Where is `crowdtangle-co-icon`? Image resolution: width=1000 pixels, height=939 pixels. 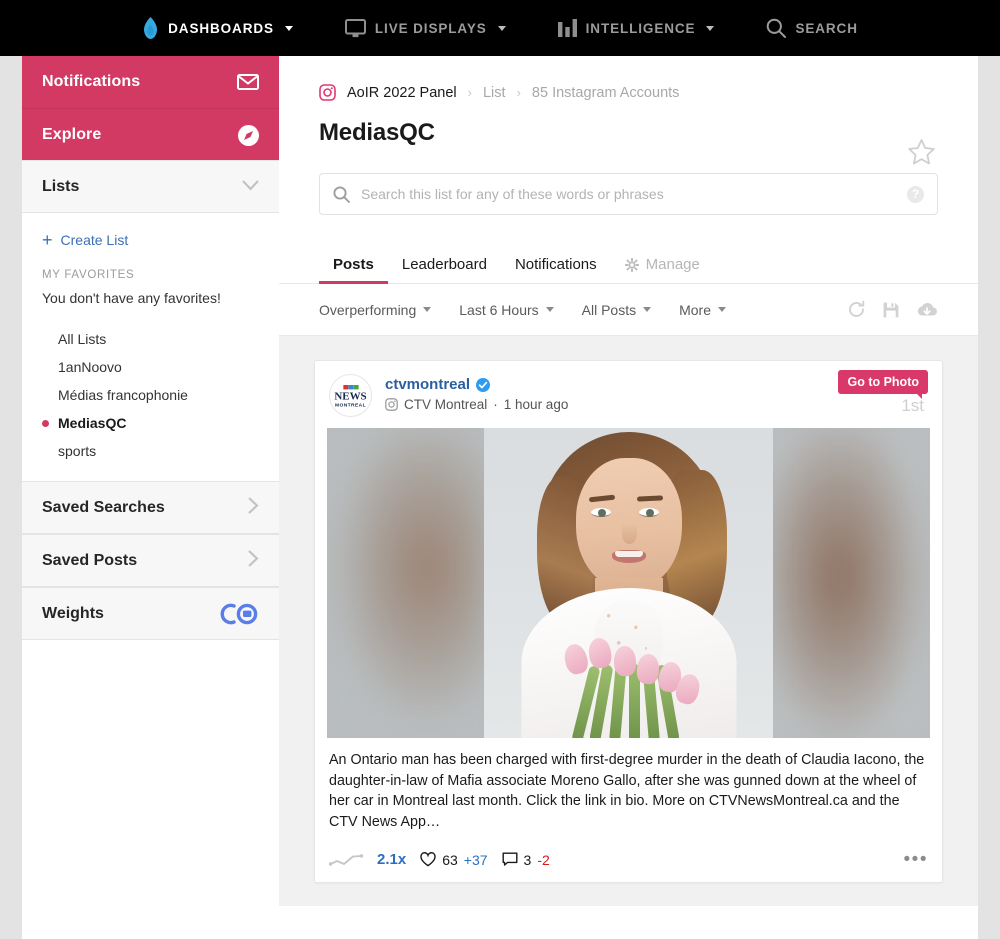 crowdtangle-co-icon is located at coordinates (239, 614).